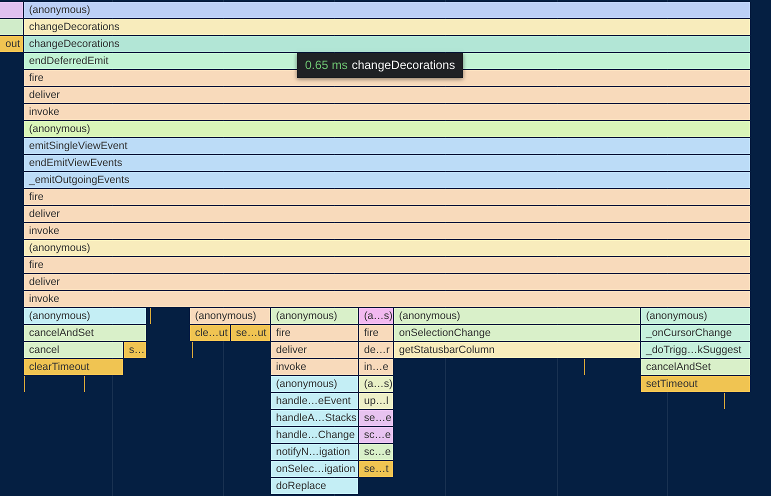 This screenshot has height=496, width=771. I want to click on function-name-text: changeDecorations, so click(404, 65).